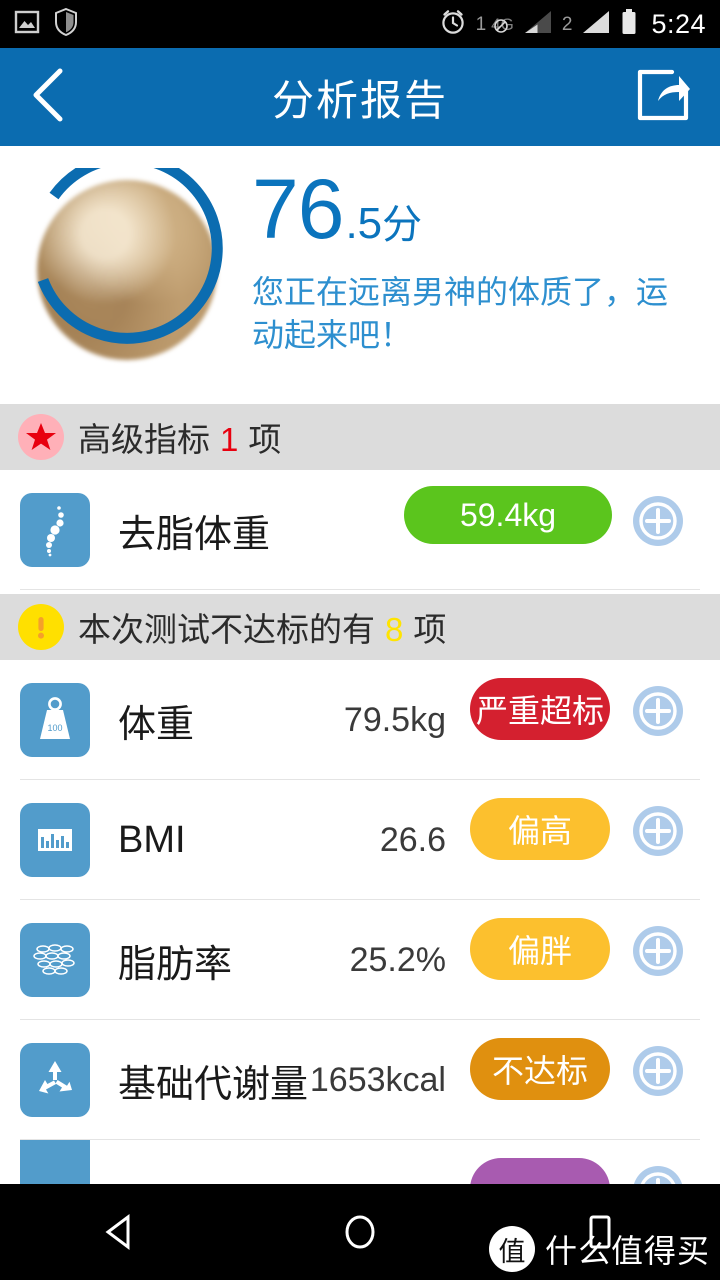 This screenshot has height=1280, width=720. What do you see at coordinates (397, 959) in the screenshot?
I see `row-value: 25.2%` at bounding box center [397, 959].